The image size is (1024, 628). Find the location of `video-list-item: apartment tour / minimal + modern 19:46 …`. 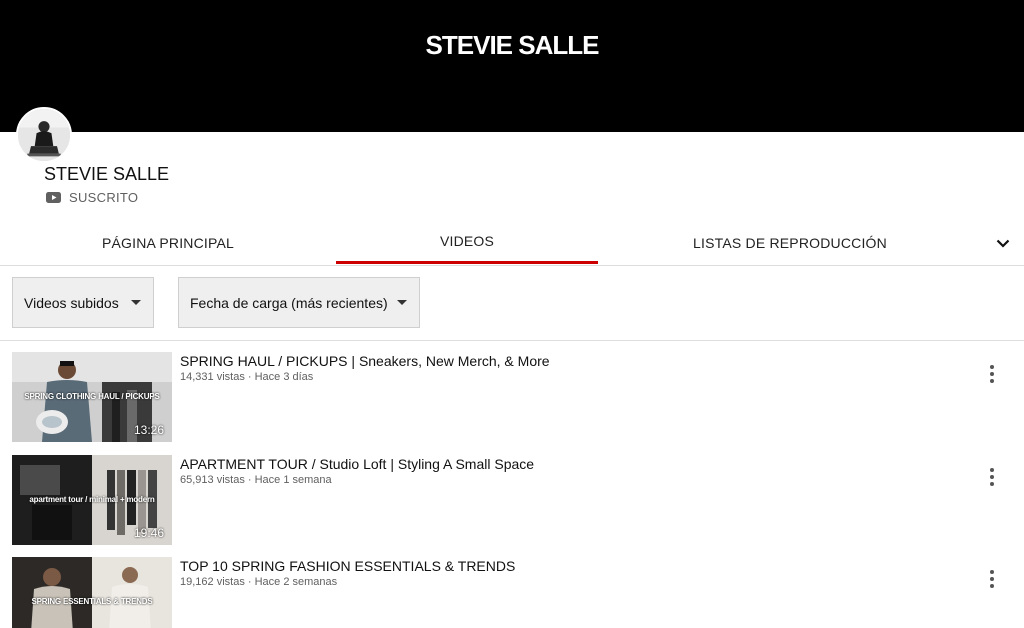

video-list-item: apartment tour / minimal + modern 19:46 … is located at coordinates (512, 501).